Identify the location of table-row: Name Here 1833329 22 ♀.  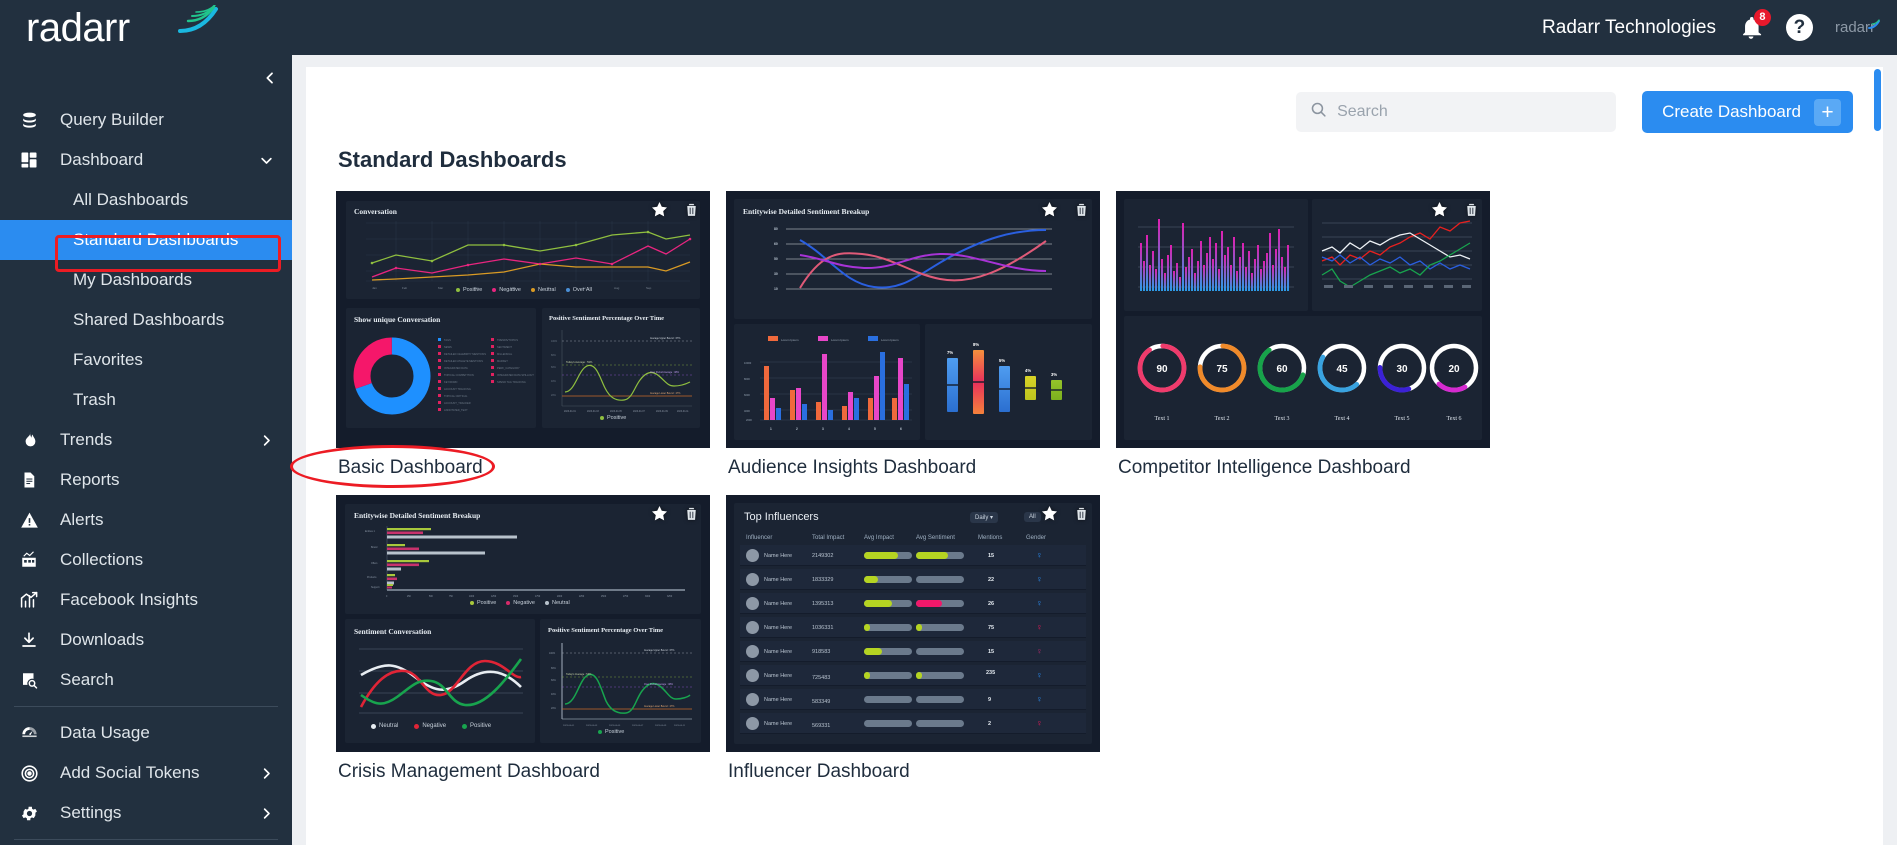
(913, 579).